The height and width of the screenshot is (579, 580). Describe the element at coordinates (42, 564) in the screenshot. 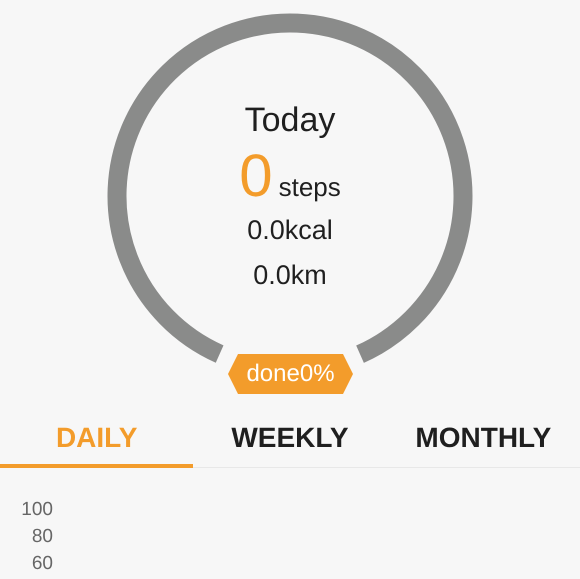

I see `y-axis-label: 60` at that location.